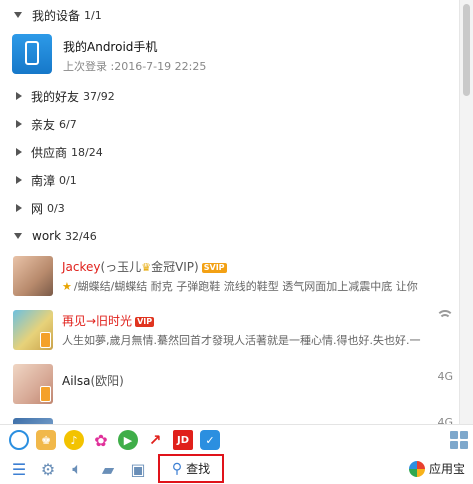 The height and width of the screenshot is (484, 473). What do you see at coordinates (245, 286) in the screenshot?
I see `contact-signature-text: /蝴蝶结/蝴蝶结 耐克 子弹跑鞋 流线的鞋型 透气网面加上减震中底 让你` at bounding box center [245, 286].